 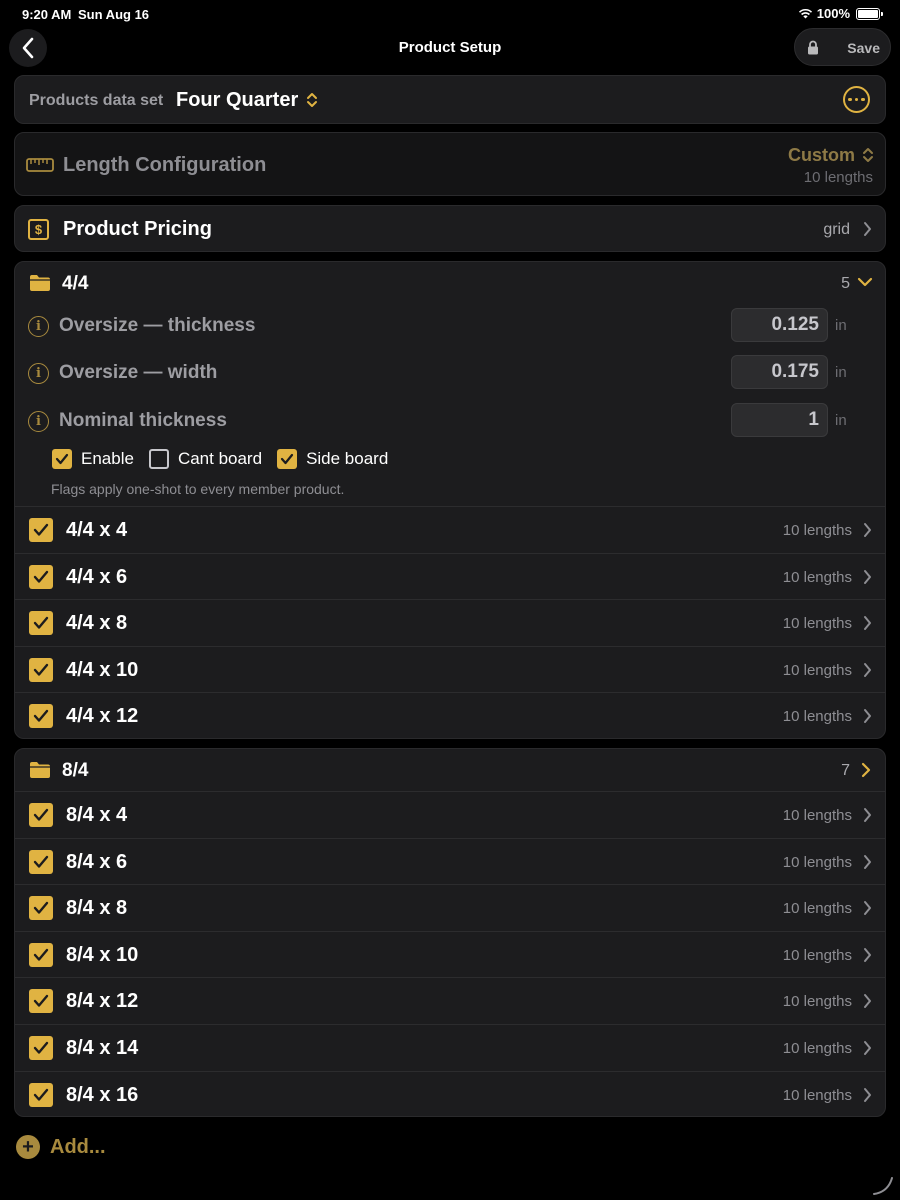 I want to click on product-name: 8/4 x 4, so click(x=97, y=815).